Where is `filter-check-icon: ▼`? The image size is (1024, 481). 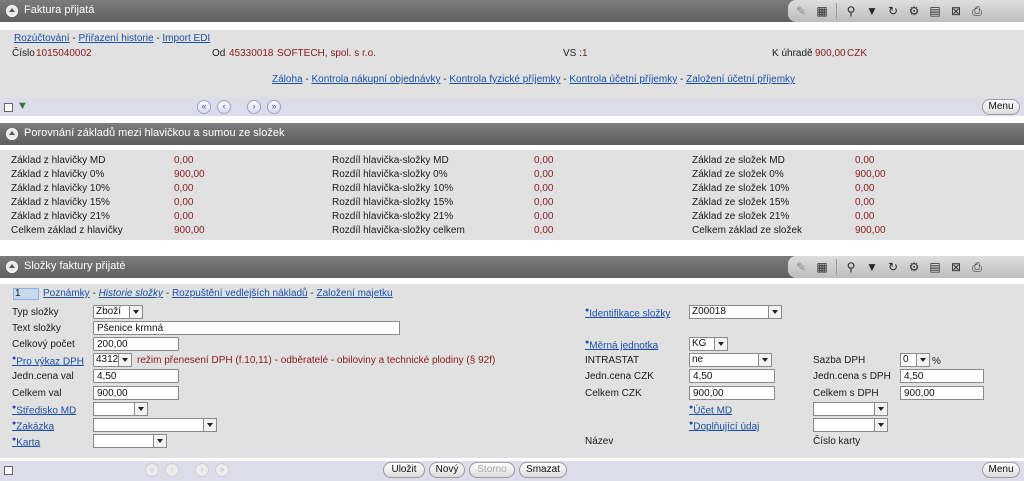
filter-check-icon: ▼ is located at coordinates (22, 106).